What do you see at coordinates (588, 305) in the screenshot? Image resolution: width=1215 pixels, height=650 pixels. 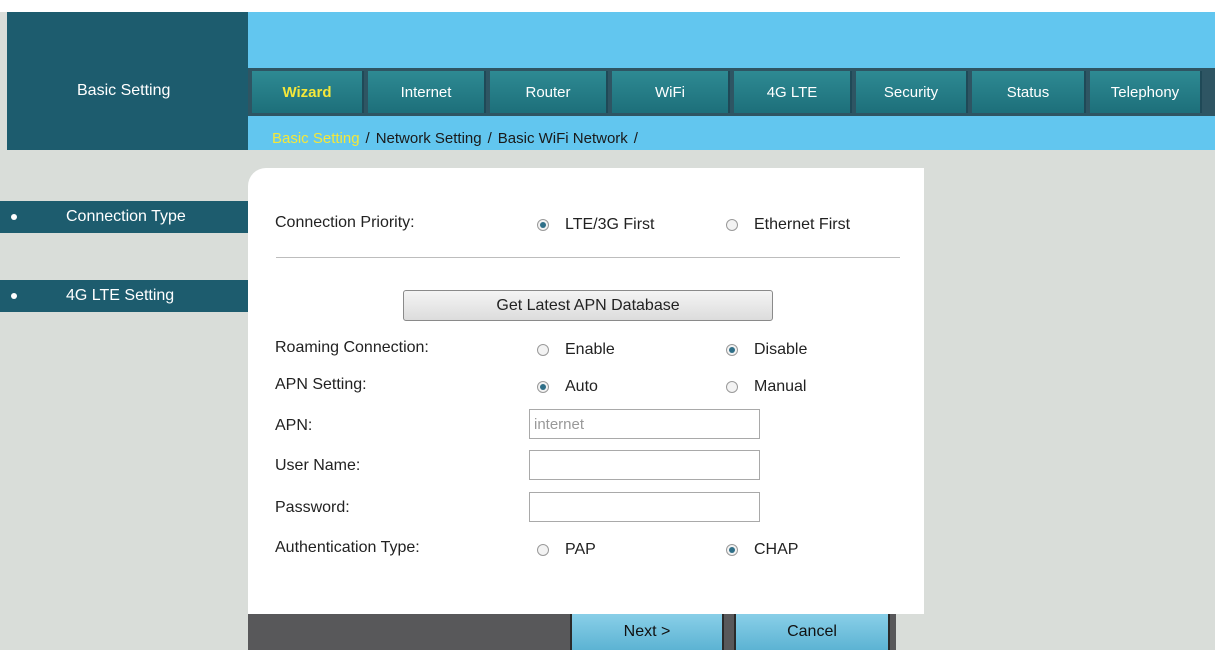 I see `get-latest-apn-database-button: Get Latest APN Database` at bounding box center [588, 305].